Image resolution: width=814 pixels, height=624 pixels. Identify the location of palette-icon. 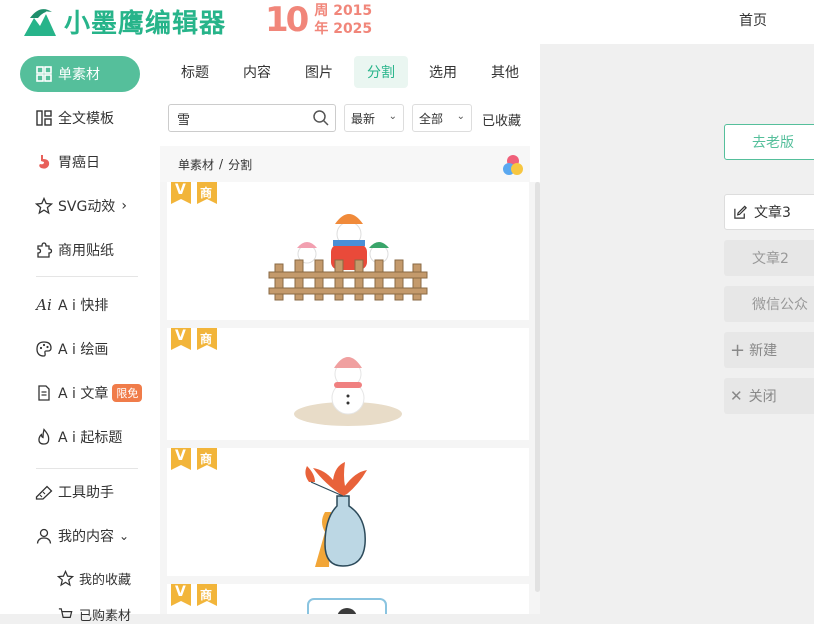
(44, 349).